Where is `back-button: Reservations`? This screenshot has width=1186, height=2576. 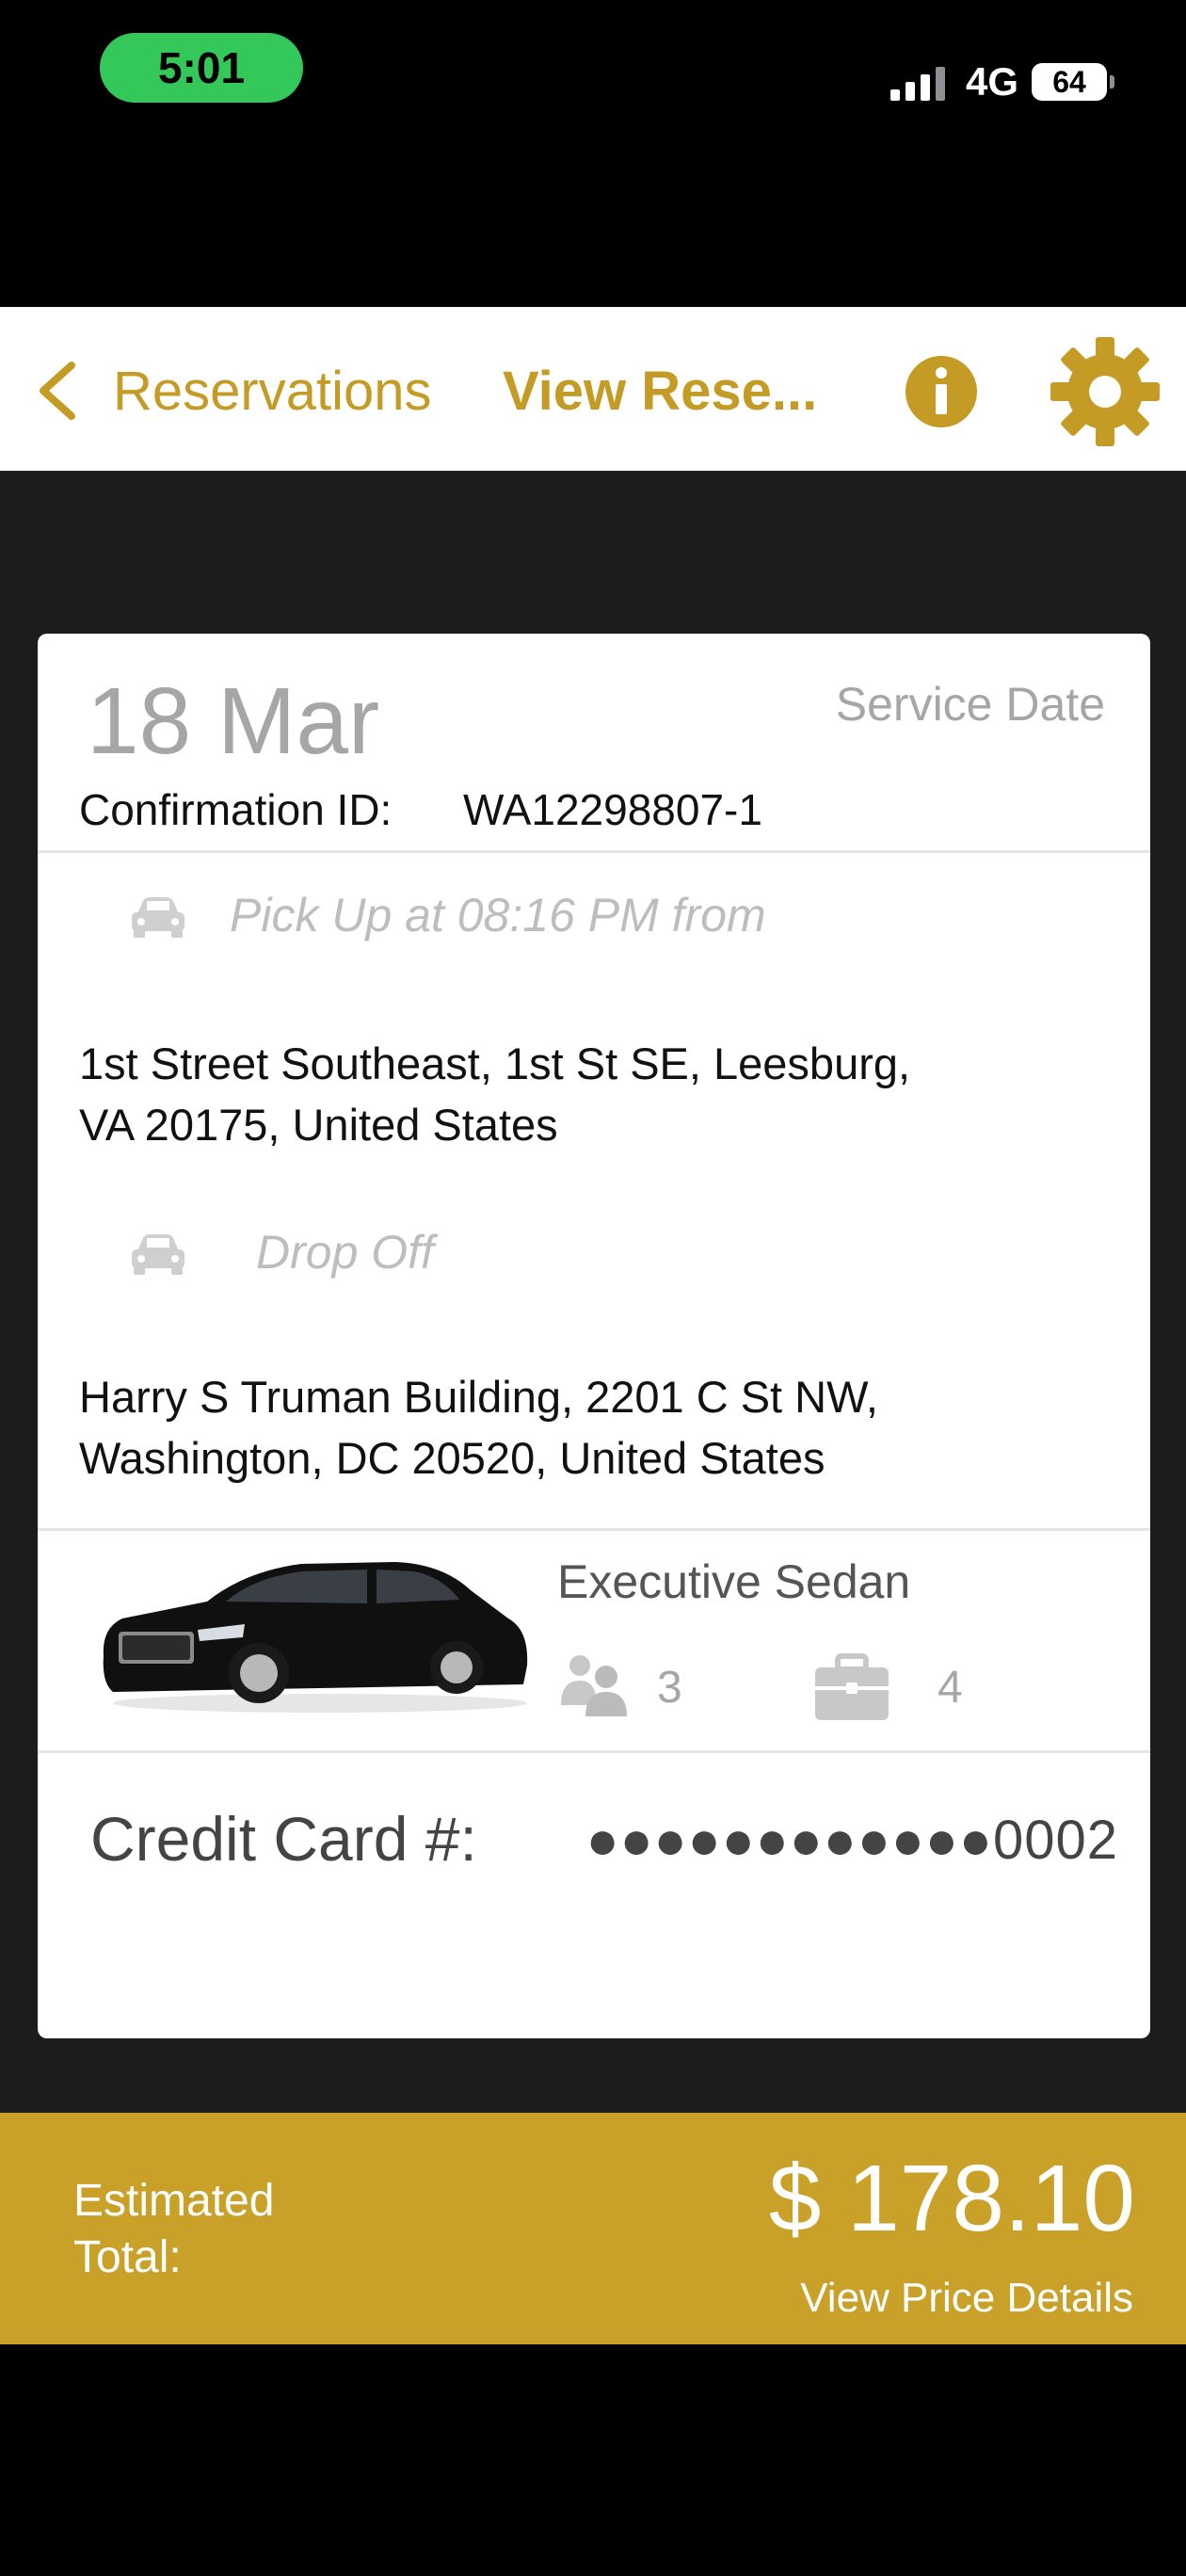 back-button: Reservations is located at coordinates (272, 391).